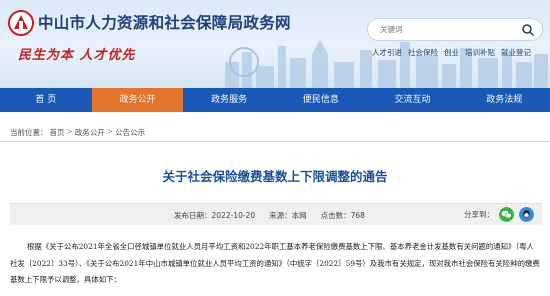 This screenshot has width=550, height=296. I want to click on breadcrumb: 当前位置： 首页 > 政务公开 > 公告公示, so click(77, 132).